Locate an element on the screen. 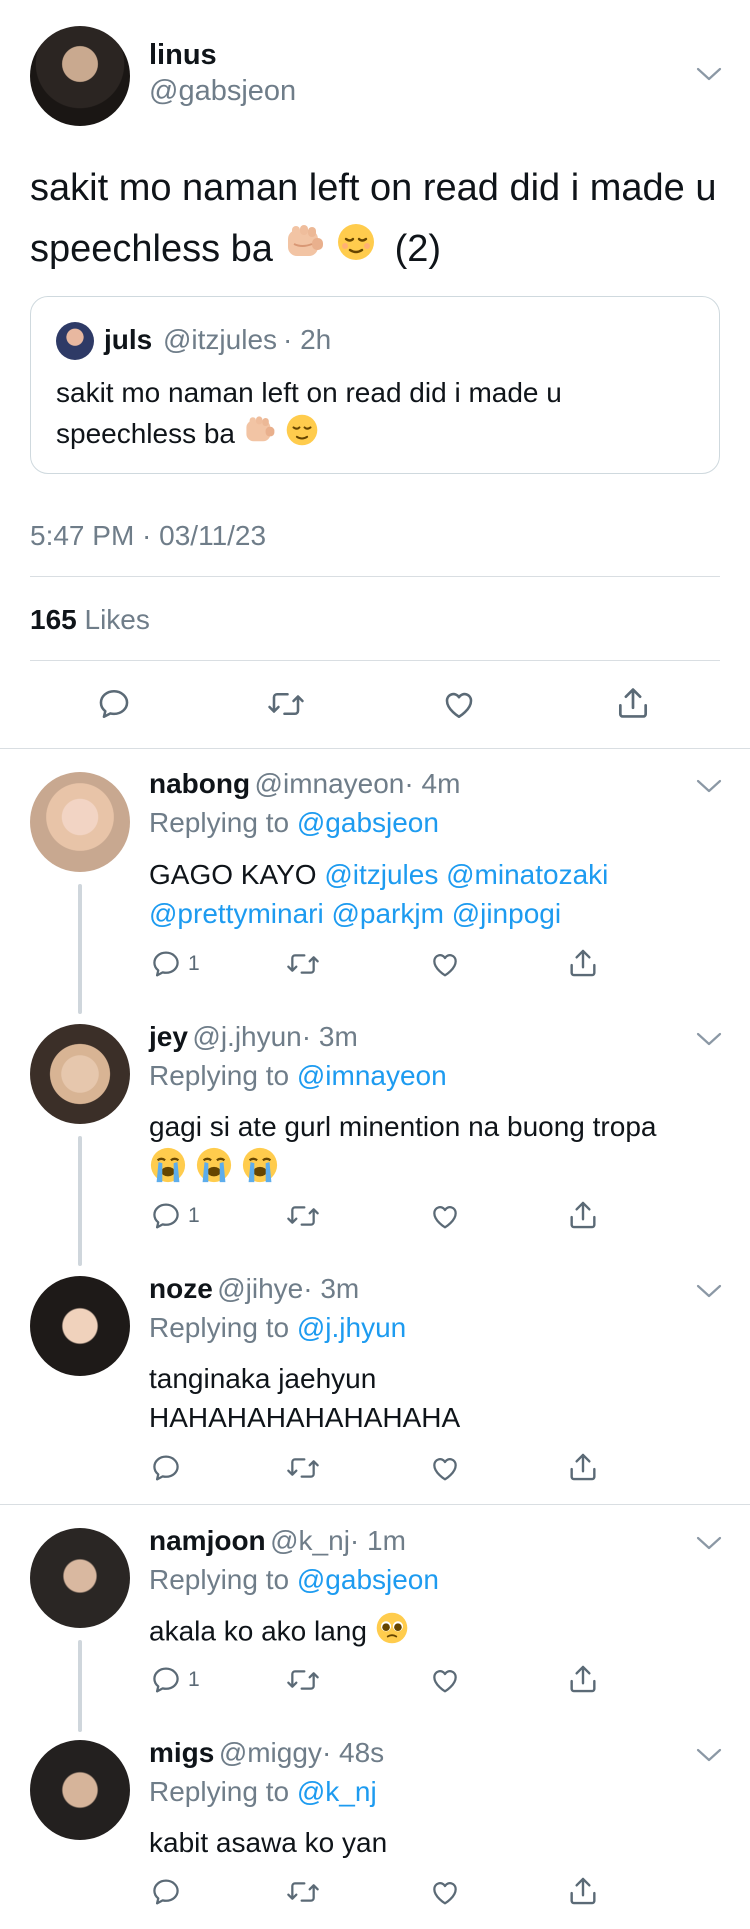 The width and height of the screenshot is (750, 1929). pleading-emoji is located at coordinates (392, 1633).